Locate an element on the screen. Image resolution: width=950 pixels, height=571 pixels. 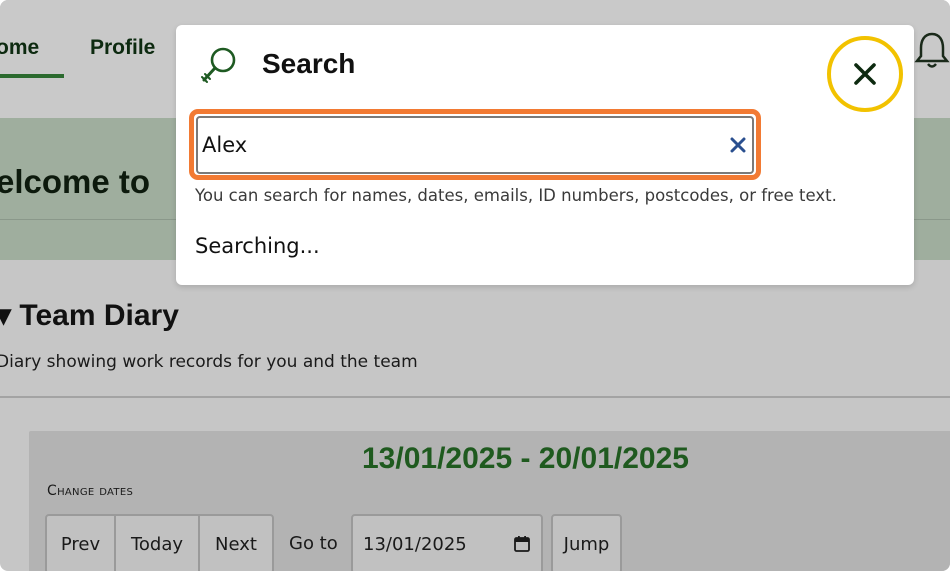
section-divider is located at coordinates (475, 397).